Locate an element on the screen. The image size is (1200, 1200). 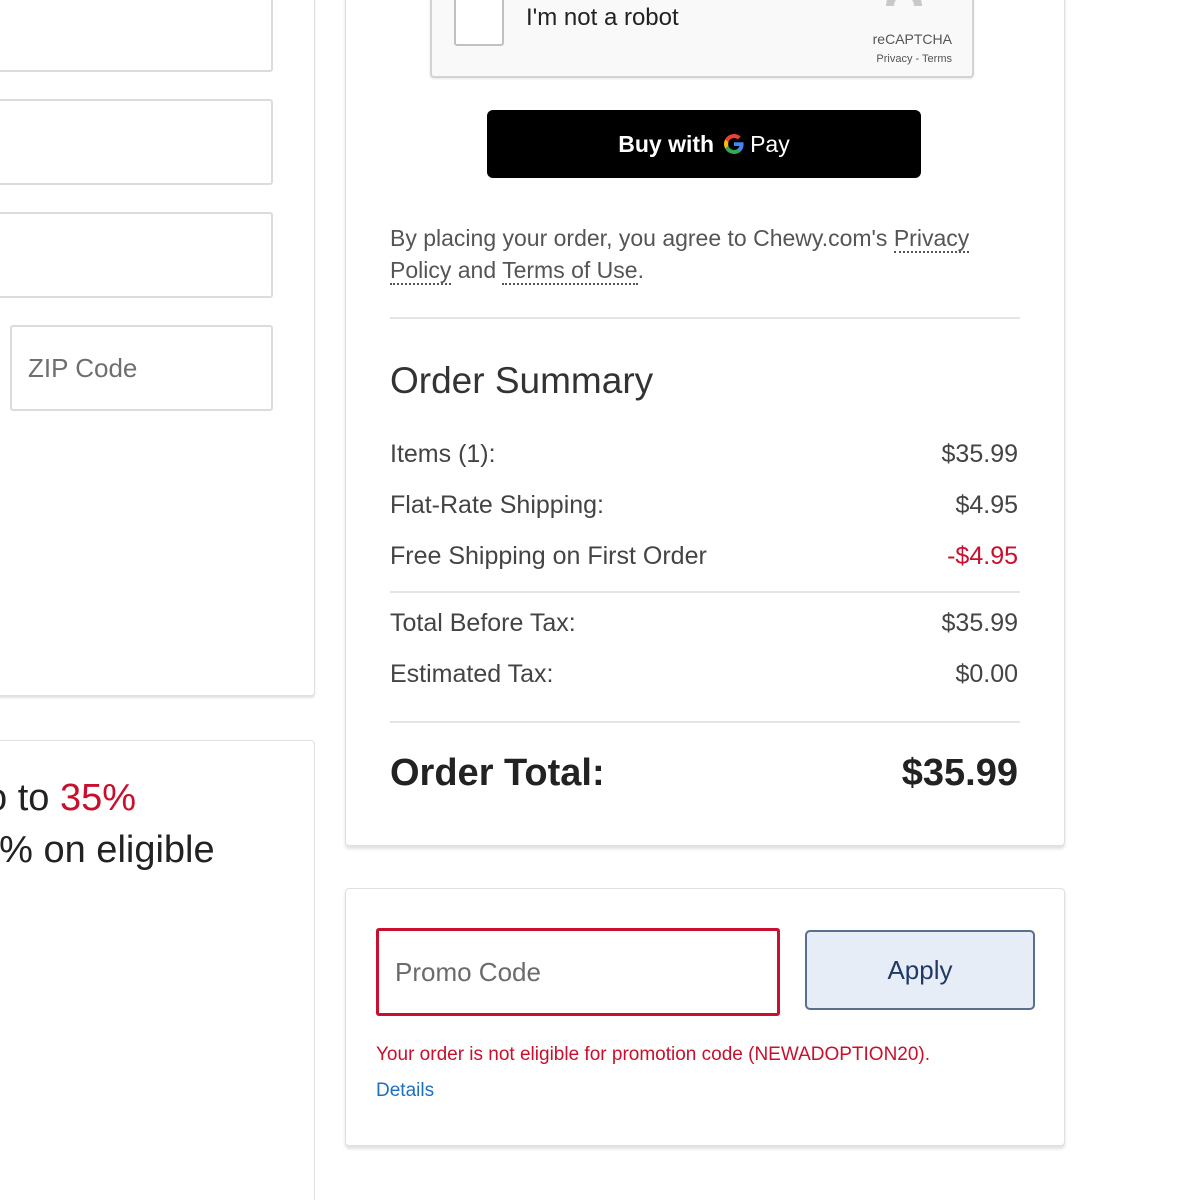
promo-code-card is located at coordinates (705, 1017).